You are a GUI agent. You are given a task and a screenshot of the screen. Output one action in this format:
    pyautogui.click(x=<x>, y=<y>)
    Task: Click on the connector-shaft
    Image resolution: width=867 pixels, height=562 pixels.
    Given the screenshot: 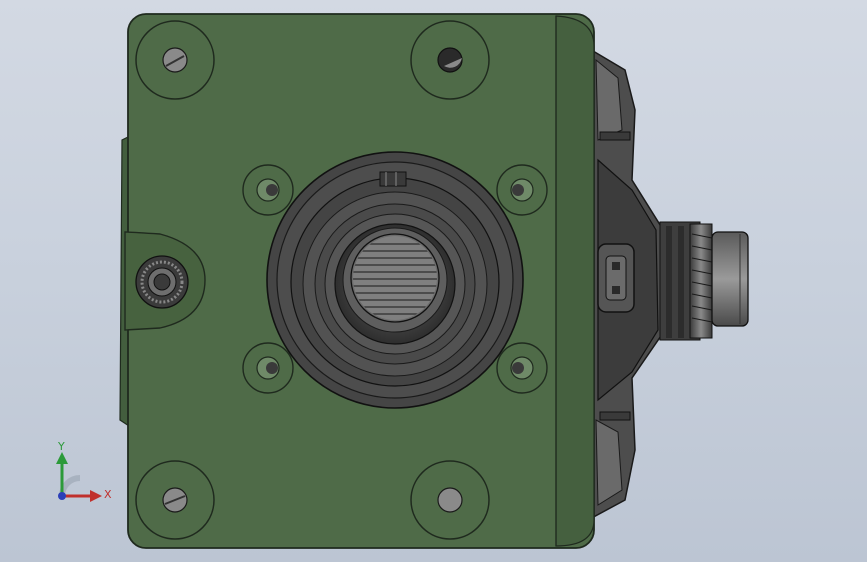 What is the action you would take?
    pyautogui.click(x=704, y=281)
    